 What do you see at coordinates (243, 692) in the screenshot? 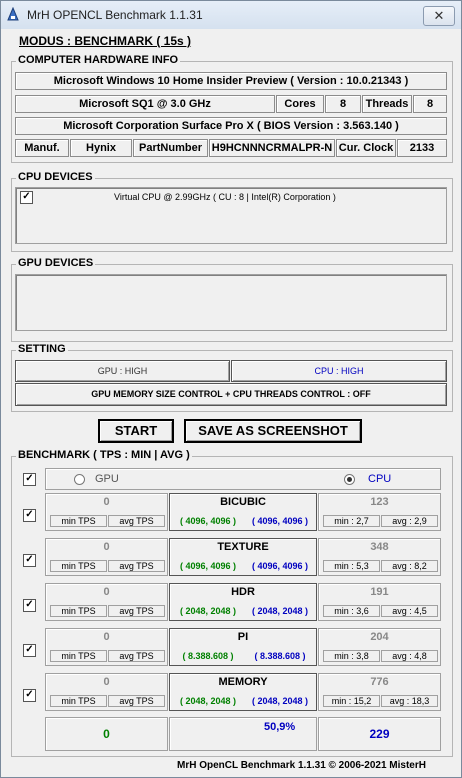
I see `test-name-panel: MEMORY ( 2048, 2048 ) ( 2048, 2048 )` at bounding box center [243, 692].